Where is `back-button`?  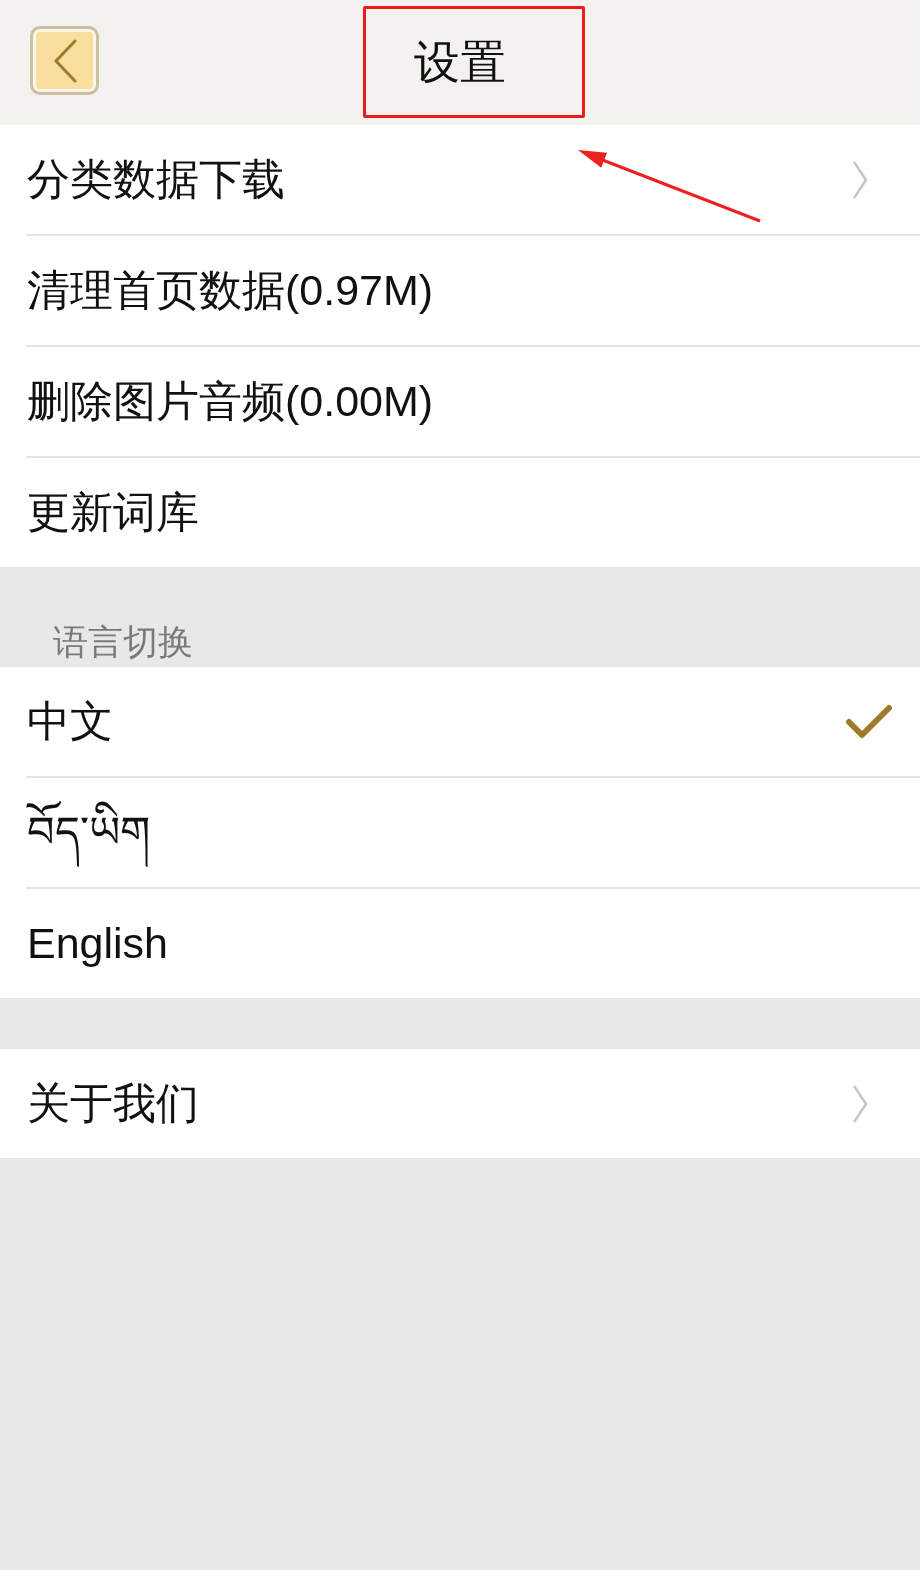 back-button is located at coordinates (64, 60).